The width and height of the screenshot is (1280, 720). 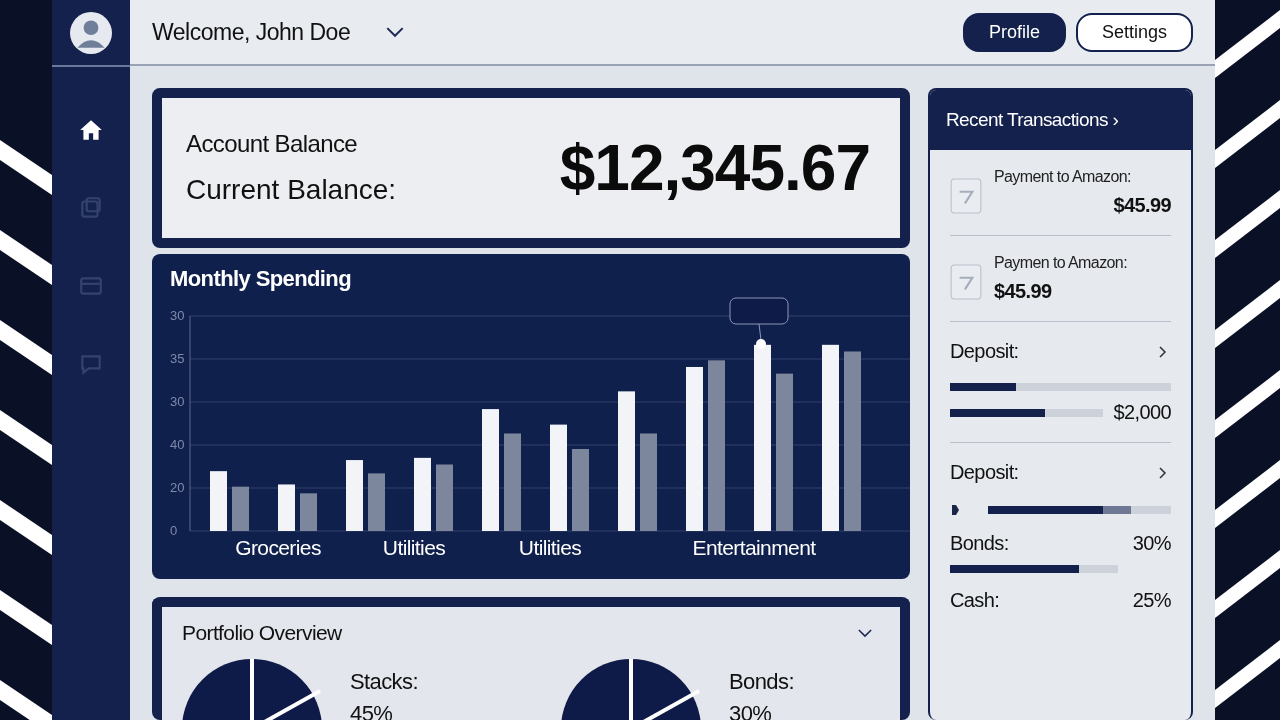 I want to click on asset-value: 25%, so click(x=1151, y=600).